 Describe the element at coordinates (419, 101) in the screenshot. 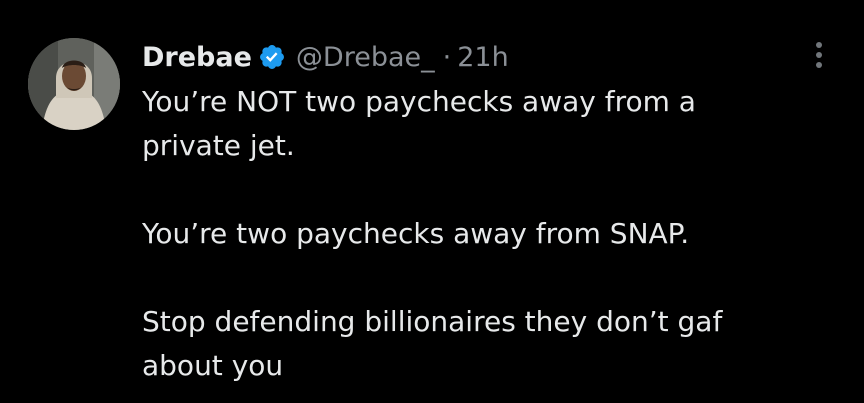

I see `tweet-line: You’re NOT two paychecks away from a` at that location.